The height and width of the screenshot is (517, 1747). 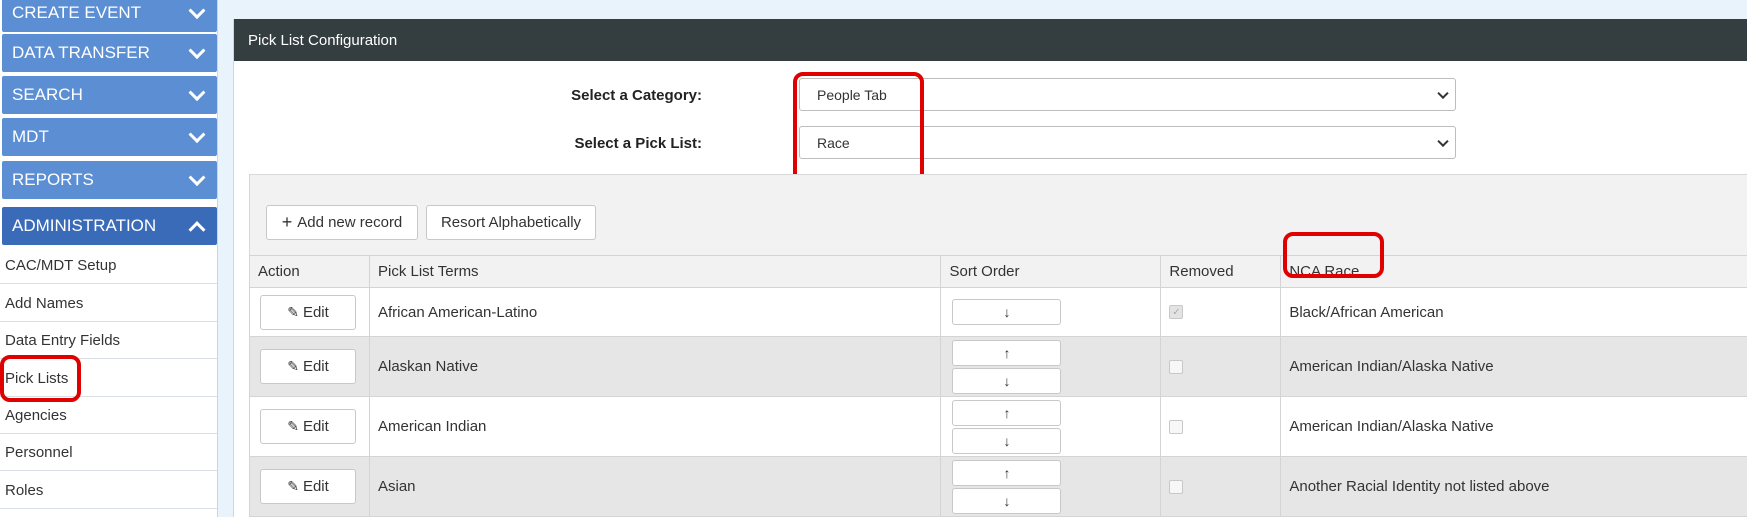 I want to click on term-cell: African American-Latino, so click(x=655, y=312).